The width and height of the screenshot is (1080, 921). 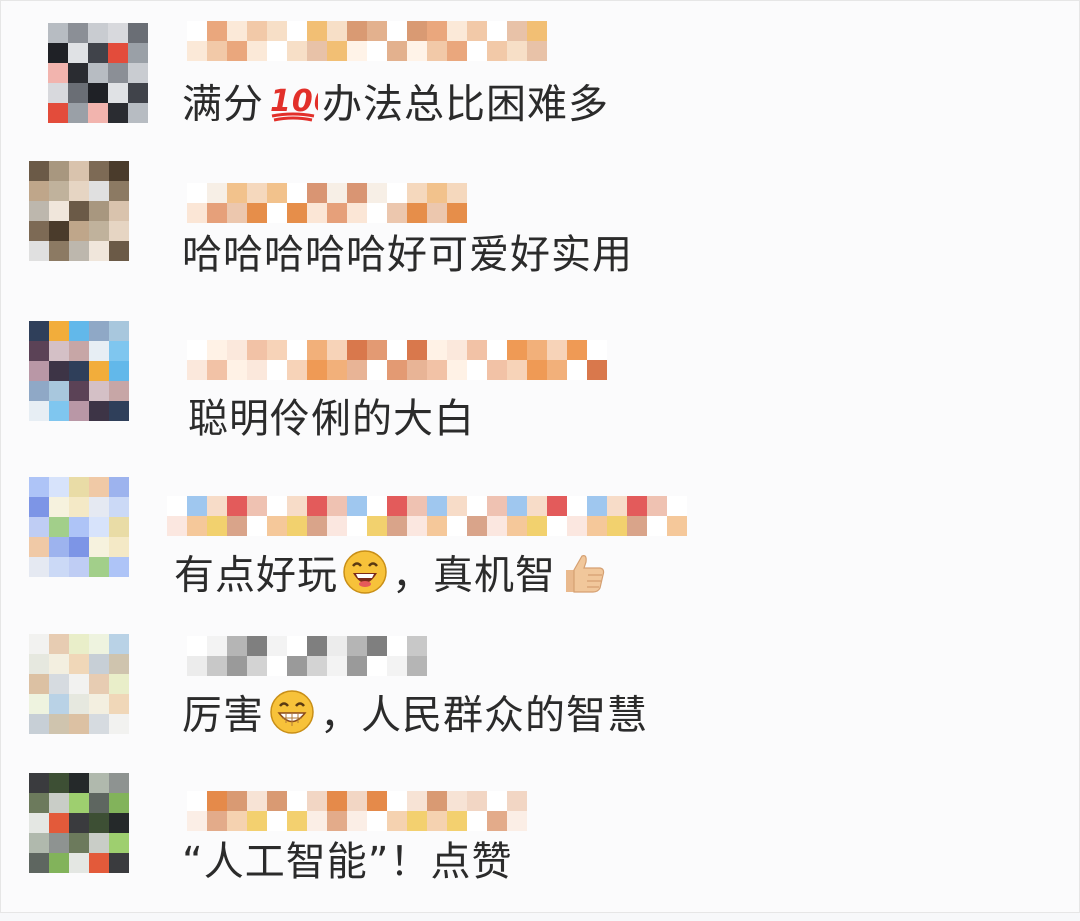 What do you see at coordinates (301, 106) in the screenshot?
I see `hundred-points-icon: 100` at bounding box center [301, 106].